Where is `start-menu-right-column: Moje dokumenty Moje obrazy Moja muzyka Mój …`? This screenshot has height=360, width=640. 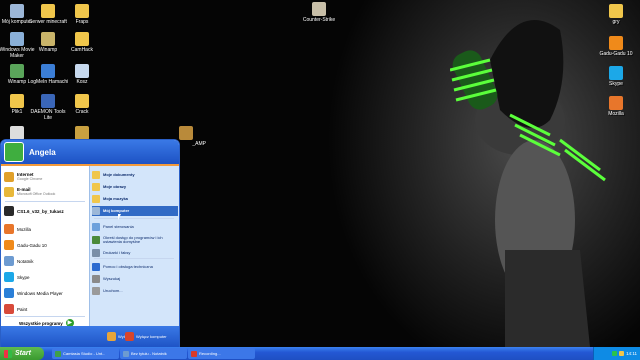
start-menu-right-column: Moje dokumenty Moje obrazy Moja muzyka Mój … is located at coordinates (134, 246).